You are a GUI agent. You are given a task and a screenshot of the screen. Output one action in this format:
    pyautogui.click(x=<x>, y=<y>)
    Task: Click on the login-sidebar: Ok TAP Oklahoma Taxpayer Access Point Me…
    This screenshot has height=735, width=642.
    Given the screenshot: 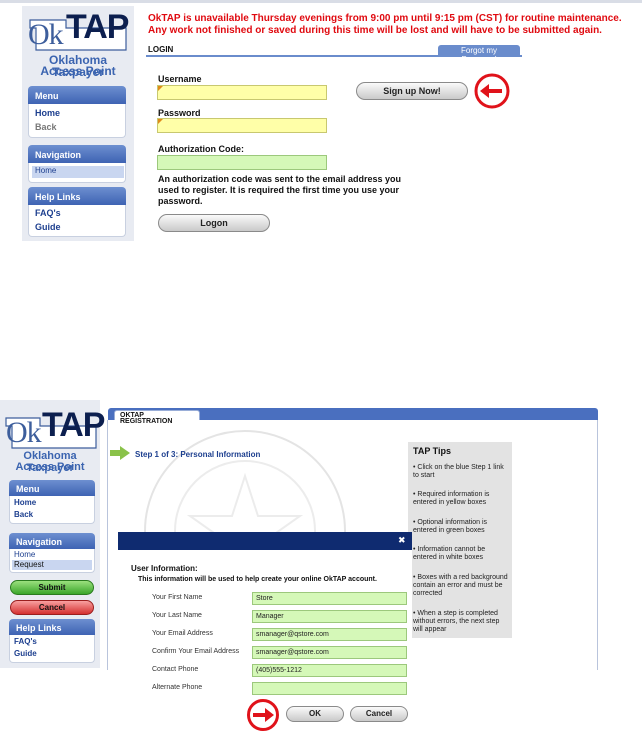 What is the action you would take?
    pyautogui.click(x=78, y=123)
    